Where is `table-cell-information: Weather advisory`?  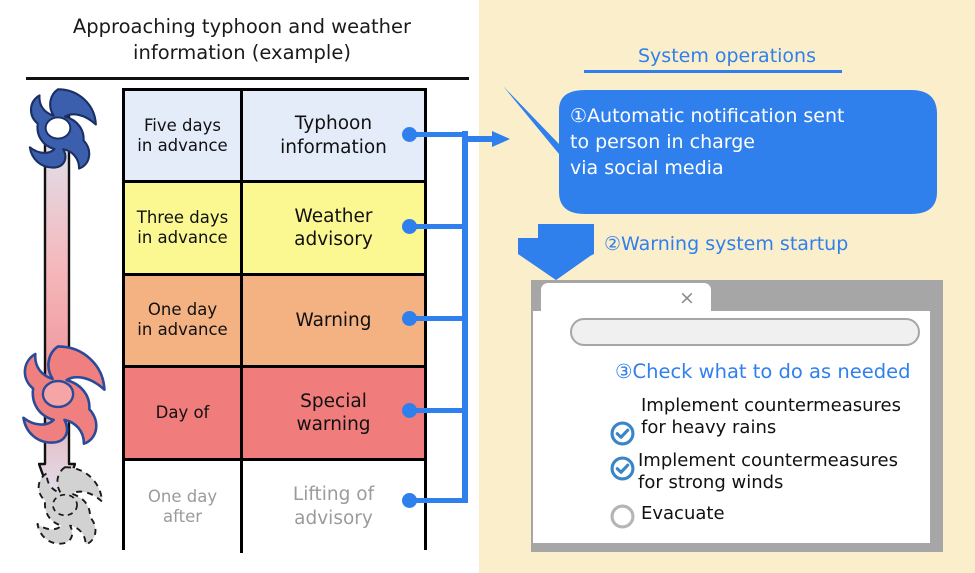
table-cell-information: Weather advisory is located at coordinates (333, 227).